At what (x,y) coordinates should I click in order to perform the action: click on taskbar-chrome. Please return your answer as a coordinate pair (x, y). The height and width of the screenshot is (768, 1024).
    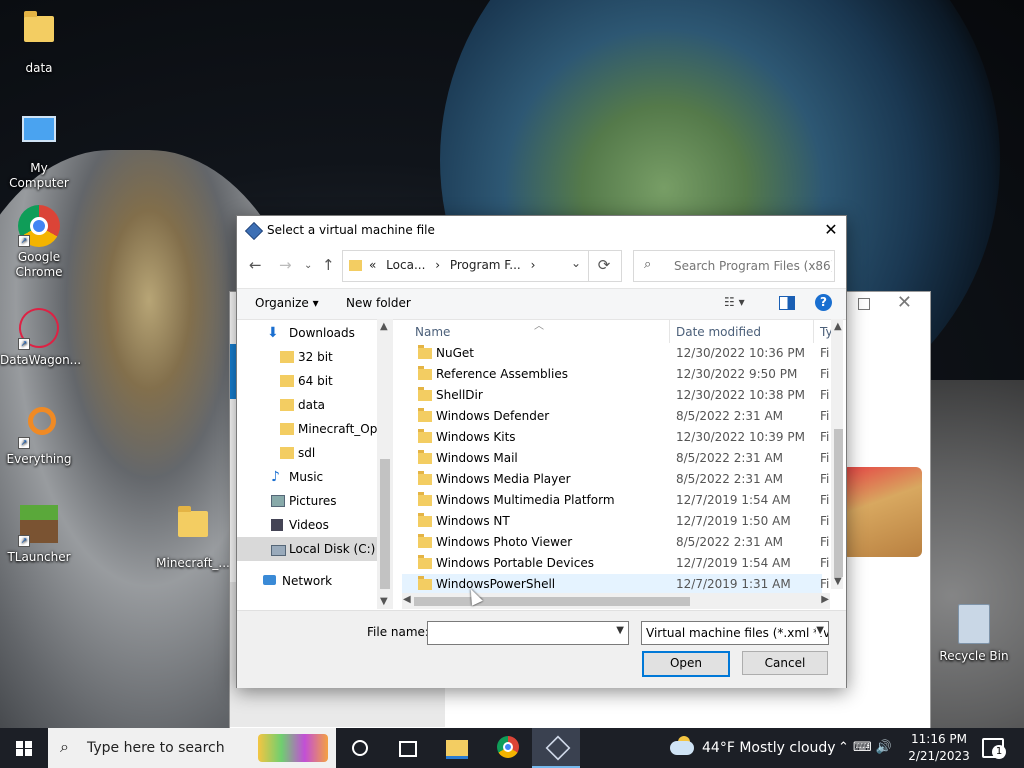
    Looking at the image, I should click on (508, 748).